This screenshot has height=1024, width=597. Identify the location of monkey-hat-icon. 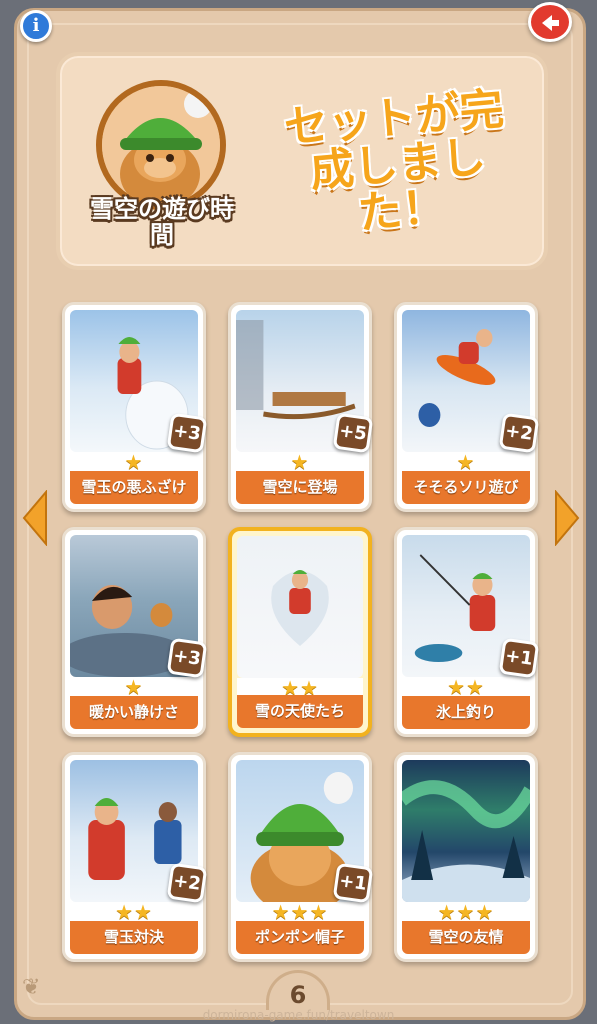
(161, 145).